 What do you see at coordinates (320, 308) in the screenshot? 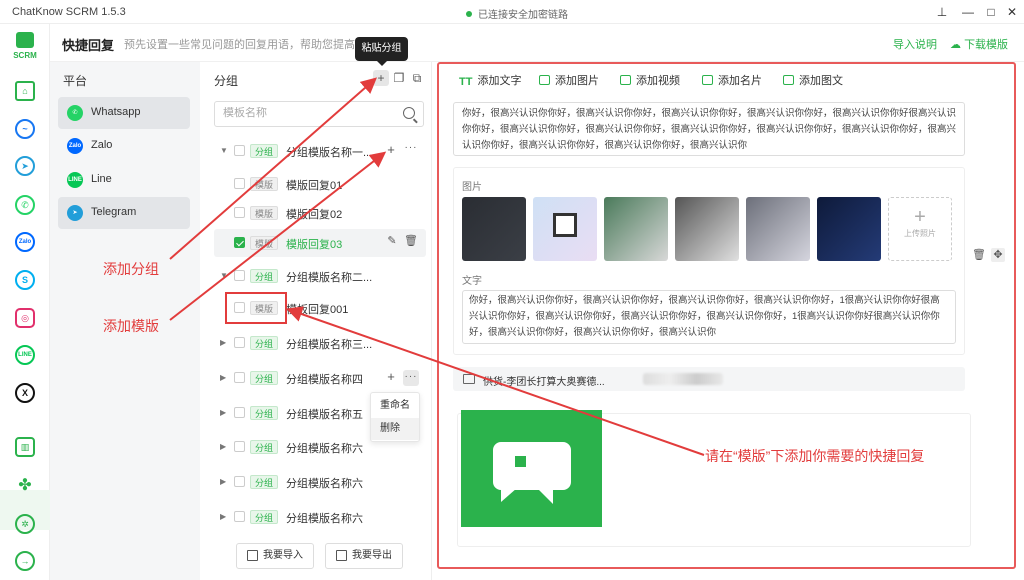
I see `template-row: 模版 模板回复001` at bounding box center [320, 308].